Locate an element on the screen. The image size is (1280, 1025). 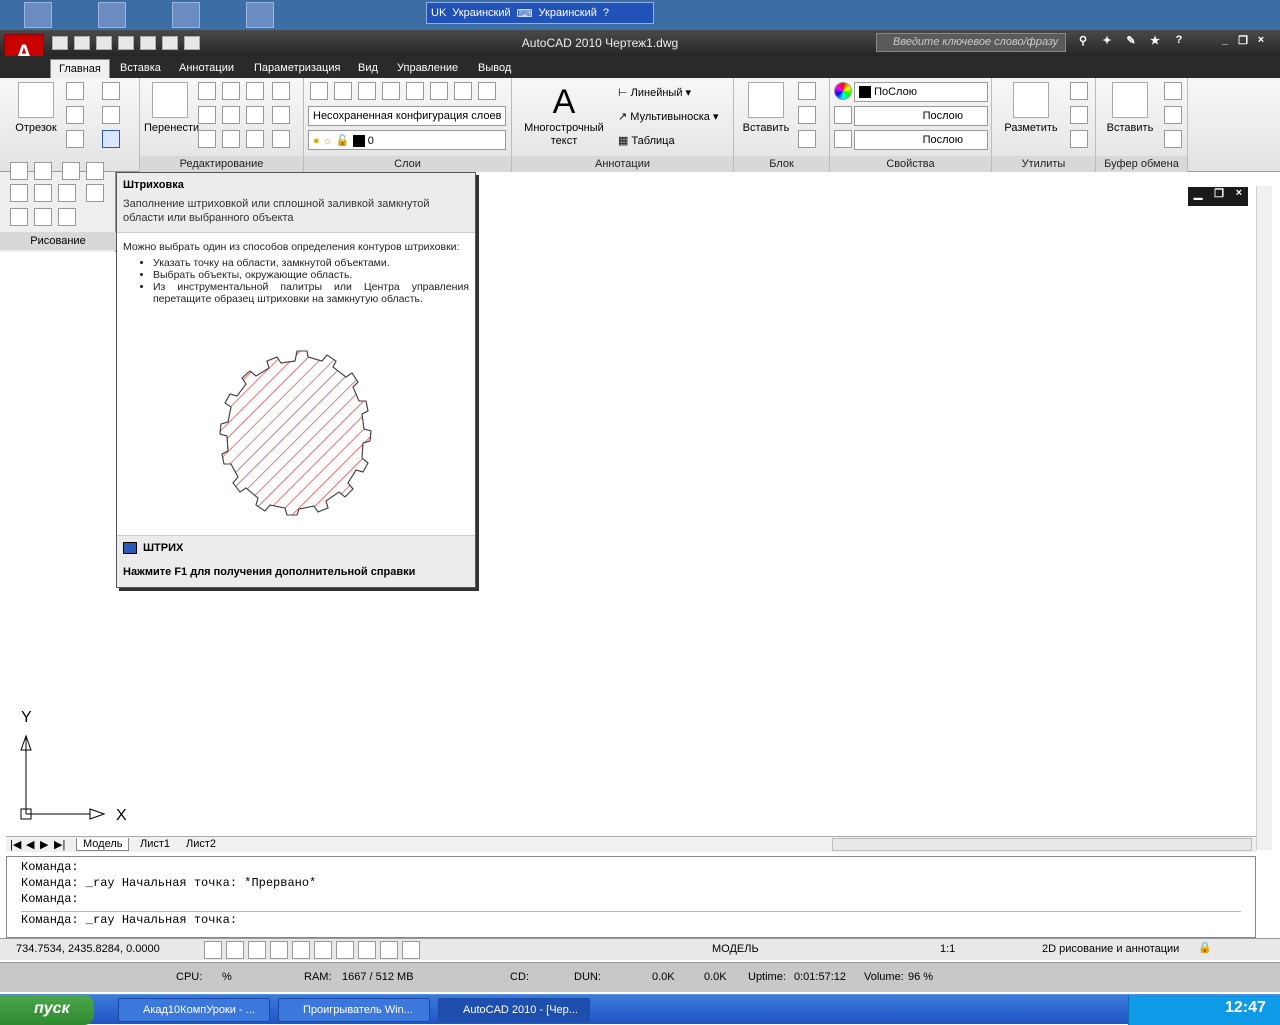
xline-icon is located at coordinates (95, 171).